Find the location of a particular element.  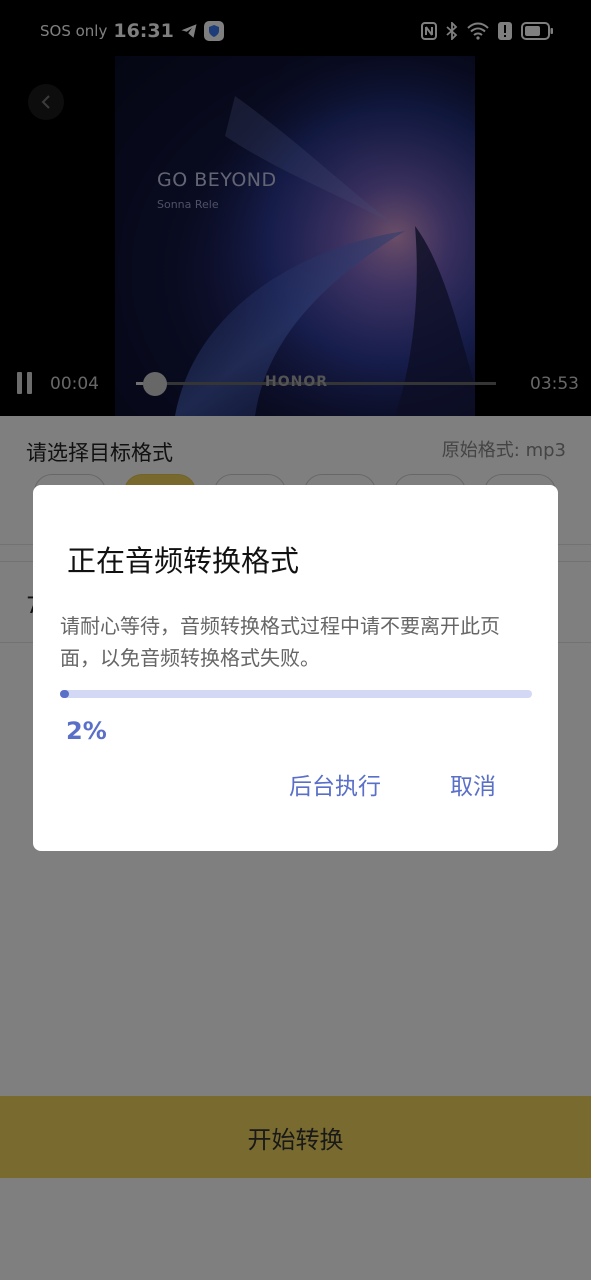

dialog-title: 正在音频转换格式 is located at coordinates (183, 561).